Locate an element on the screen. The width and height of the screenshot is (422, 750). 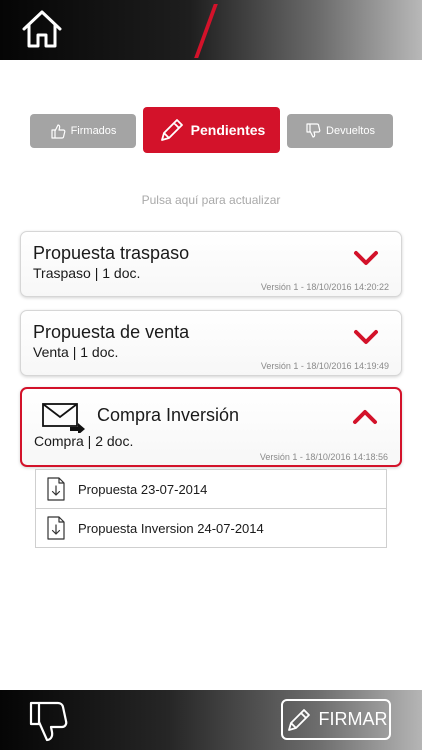
bottom-bar: FIRMAR is located at coordinates (211, 720).